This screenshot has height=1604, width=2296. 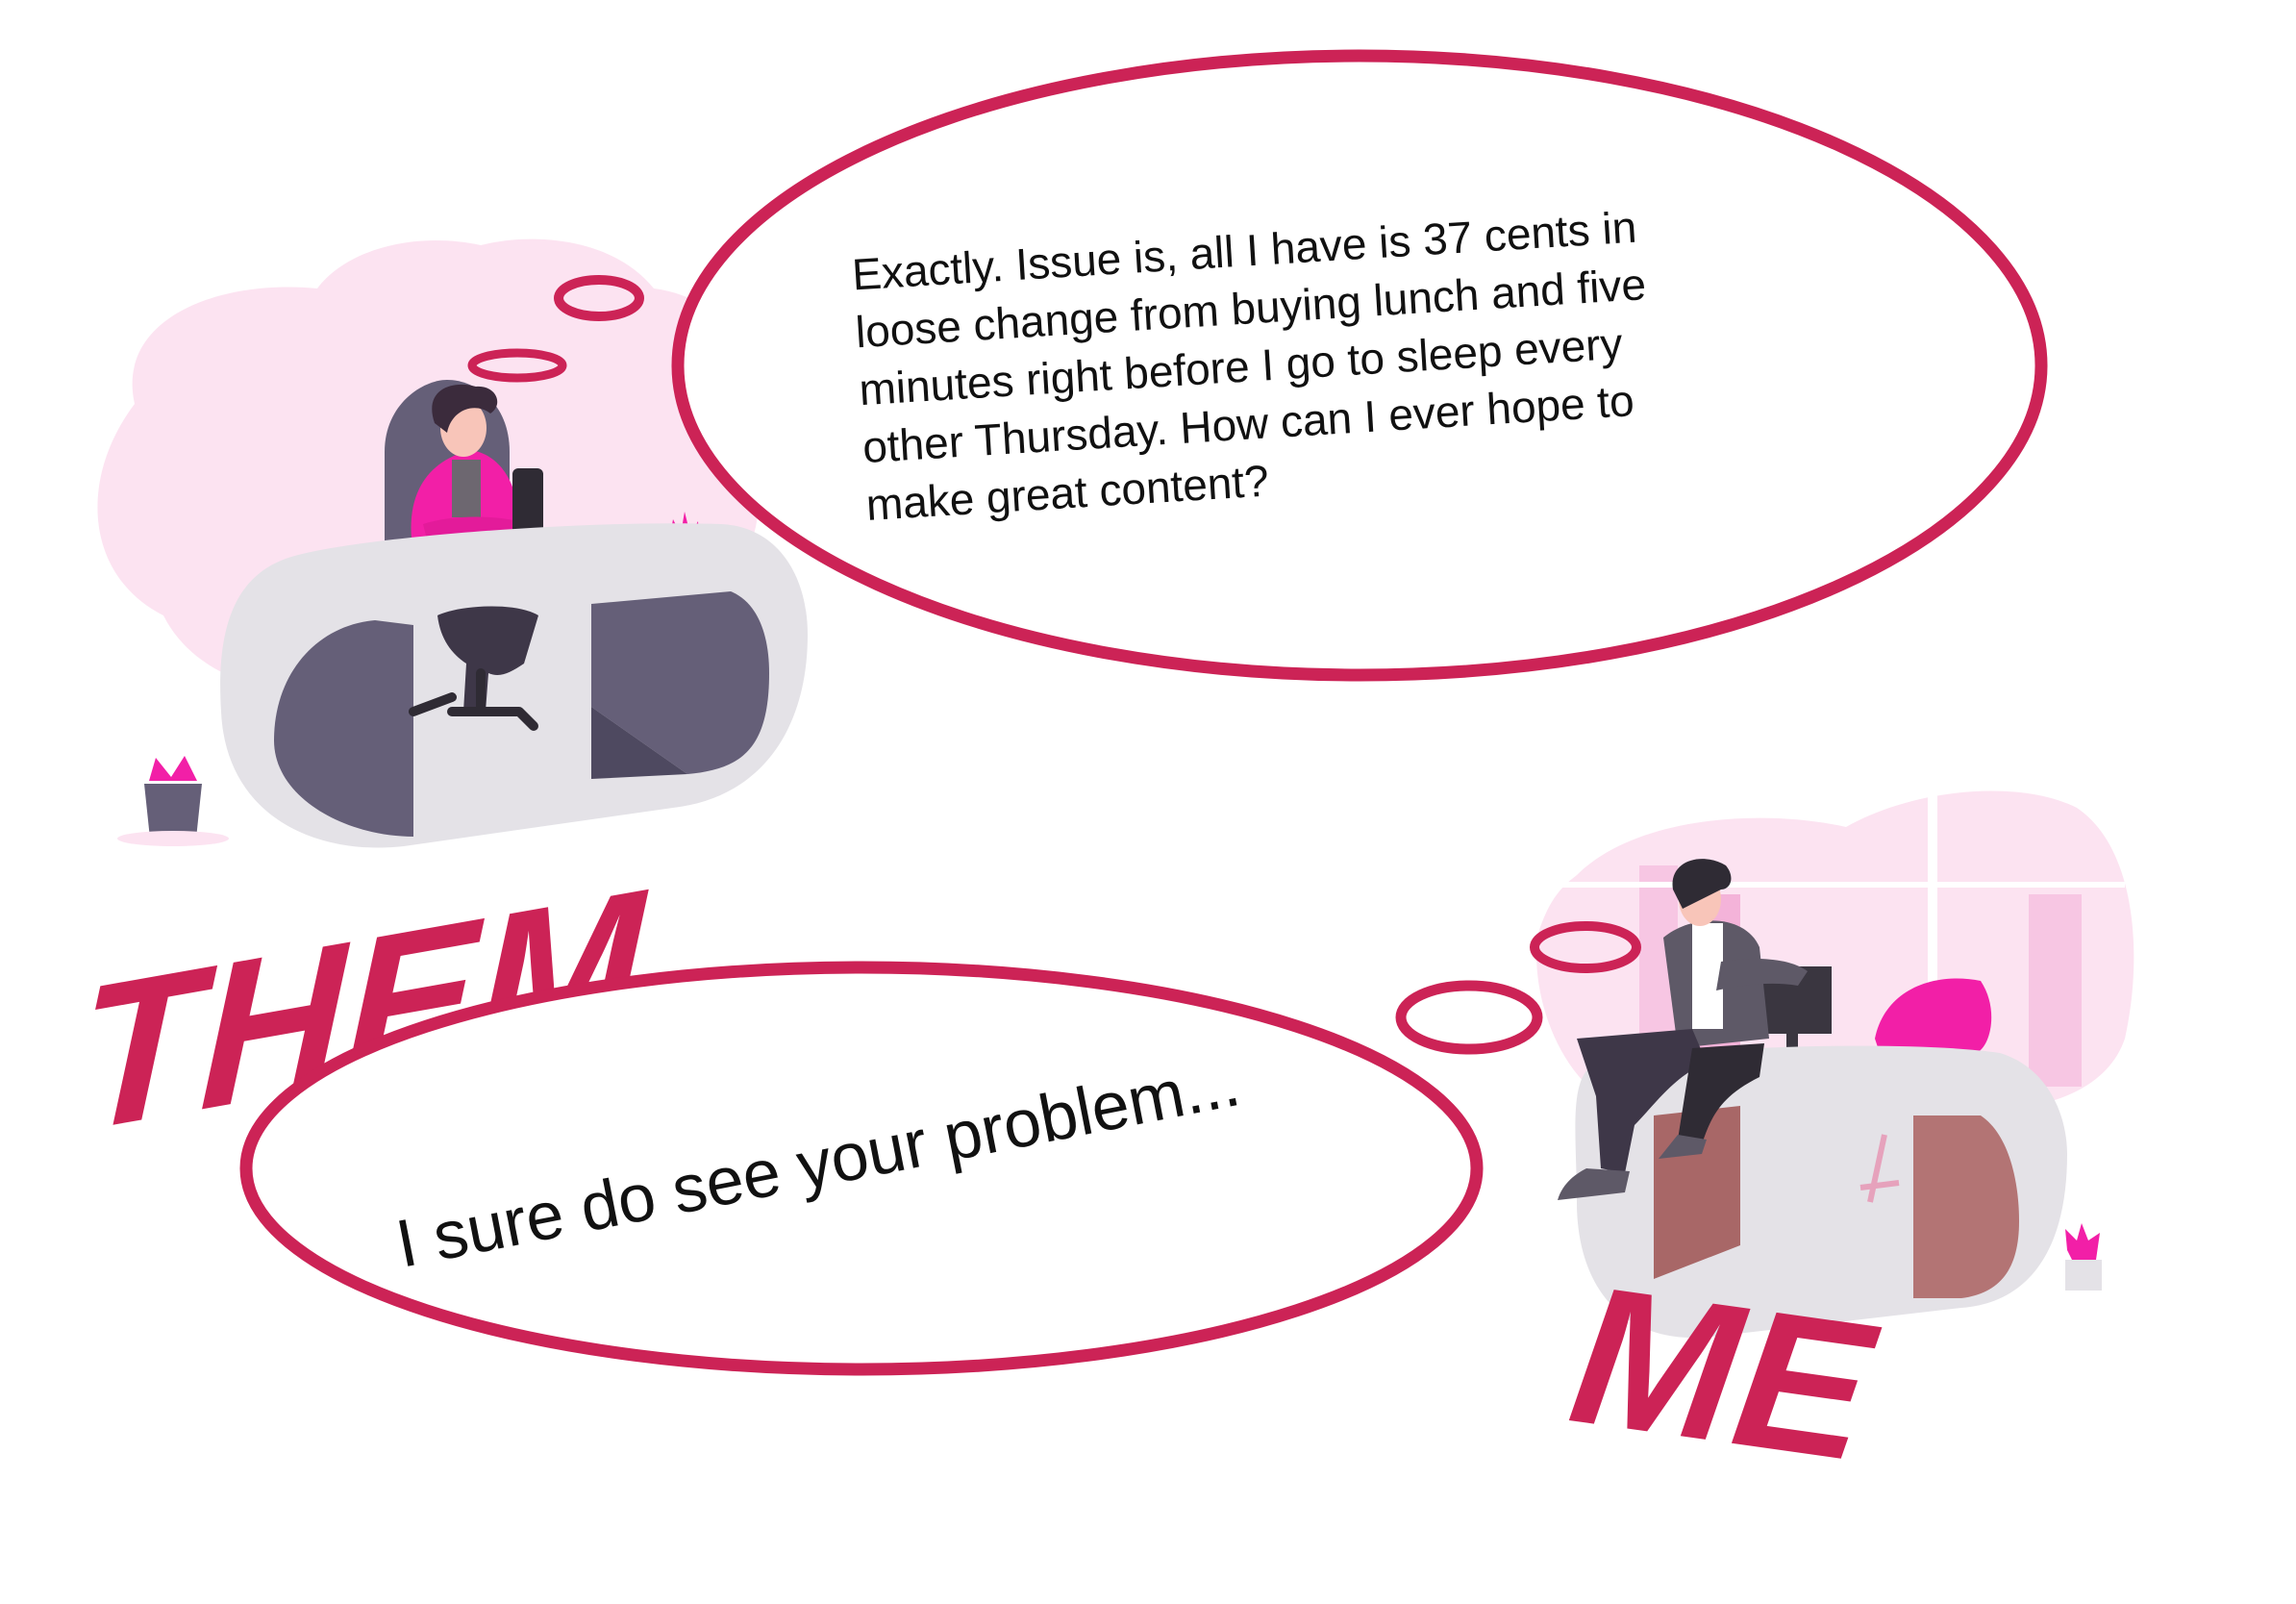 What do you see at coordinates (466, 488) in the screenshot?
I see `them-person-shirt` at bounding box center [466, 488].